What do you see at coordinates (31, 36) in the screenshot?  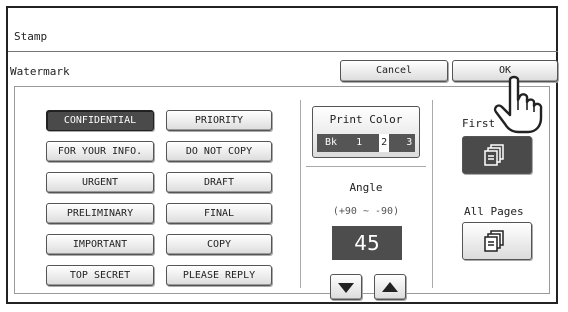 I see `page-title: Stamp` at bounding box center [31, 36].